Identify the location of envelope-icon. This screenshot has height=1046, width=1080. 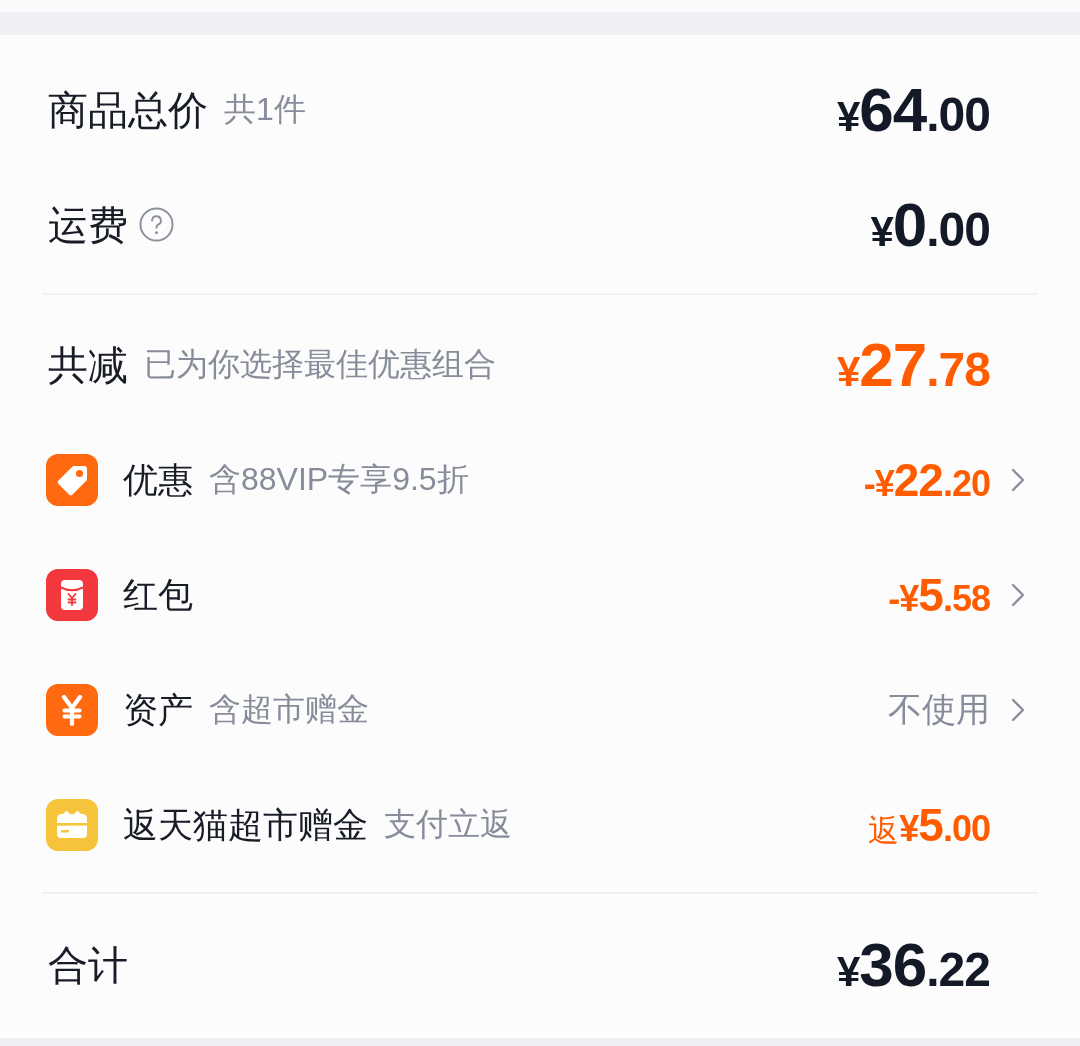
(72, 594).